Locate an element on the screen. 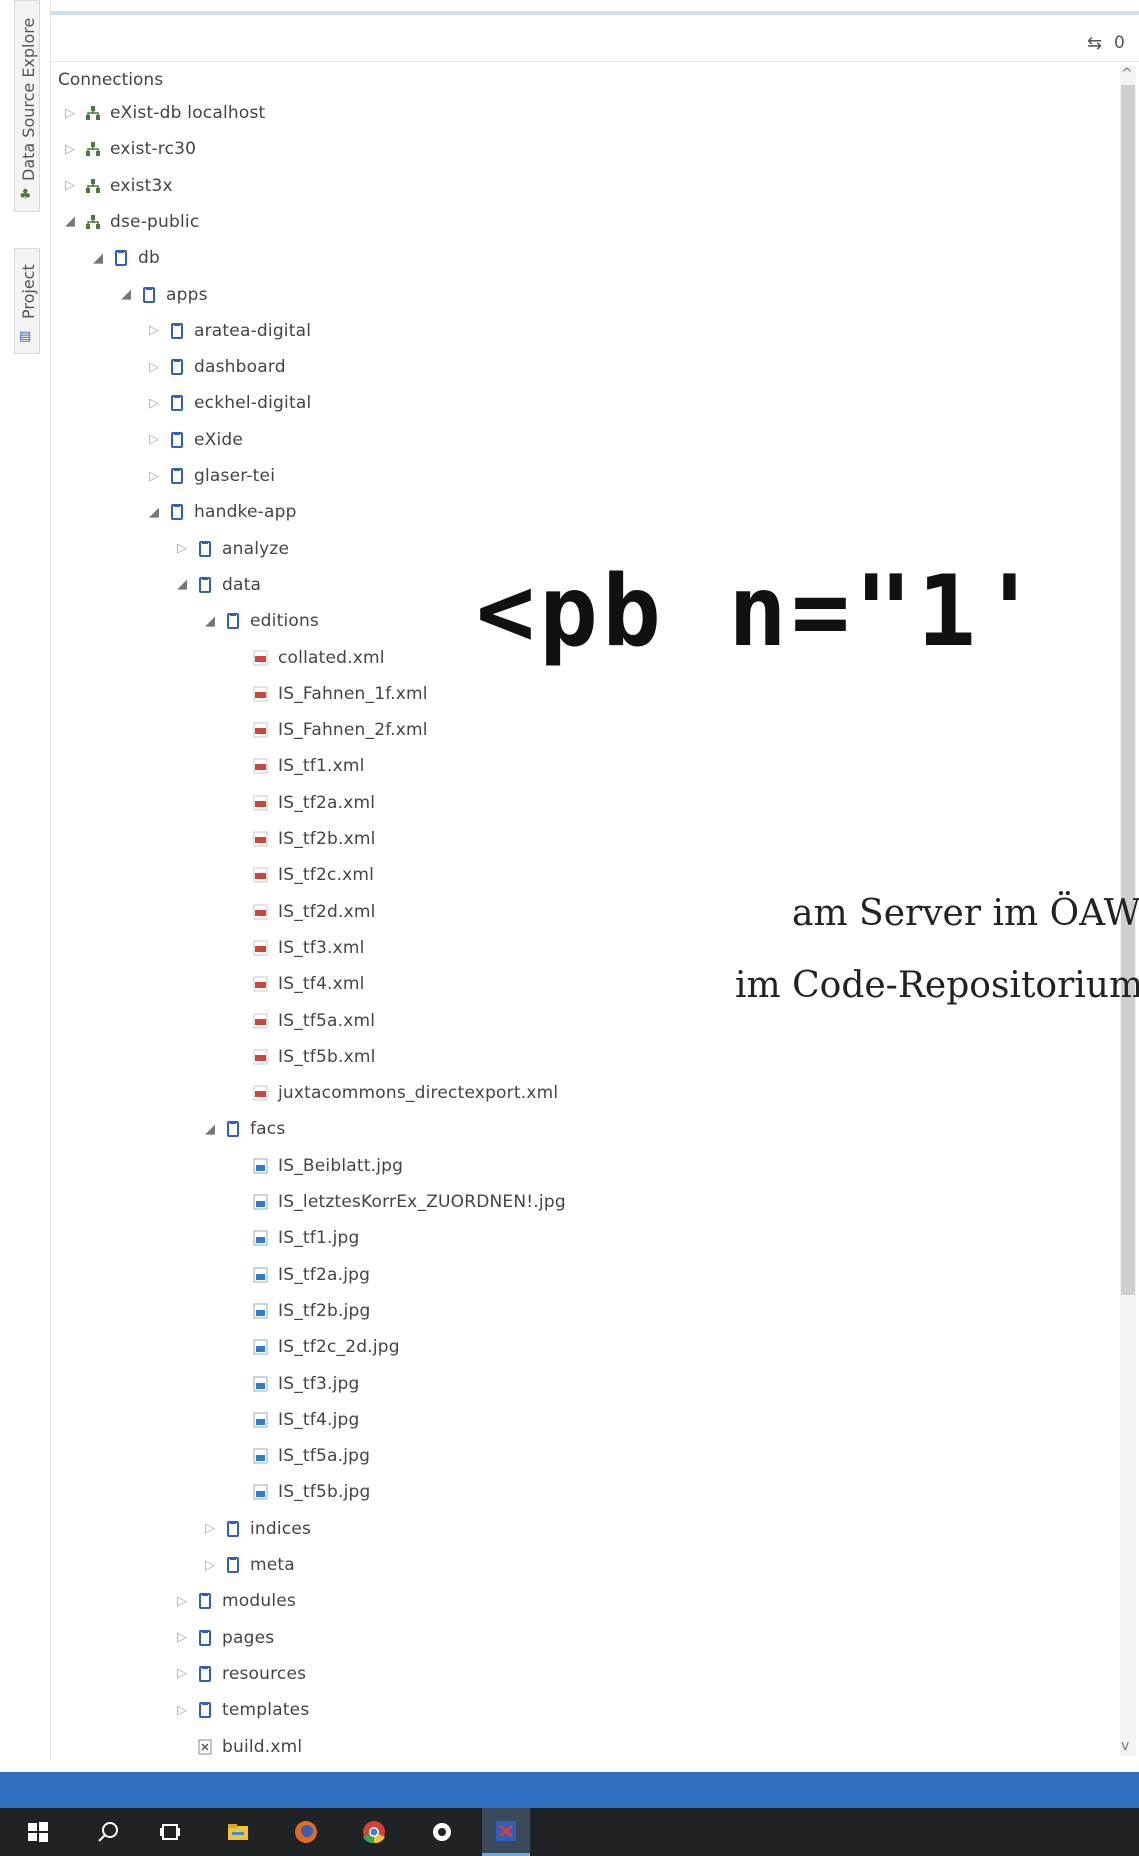 The width and height of the screenshot is (1139, 1856). search-icon is located at coordinates (108, 1832).